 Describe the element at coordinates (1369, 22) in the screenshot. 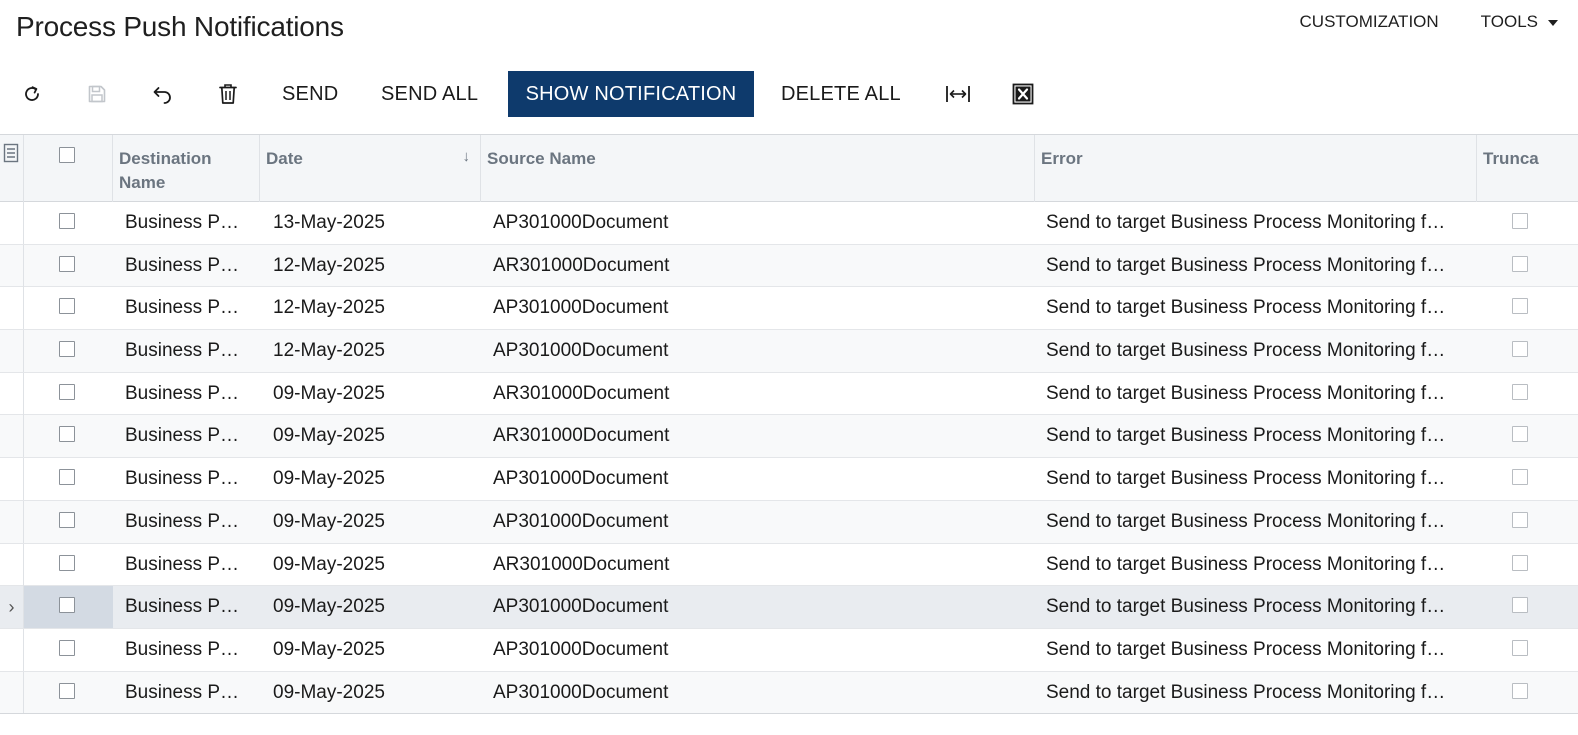

I see `customization-menu: CUSTOMIZATION` at that location.